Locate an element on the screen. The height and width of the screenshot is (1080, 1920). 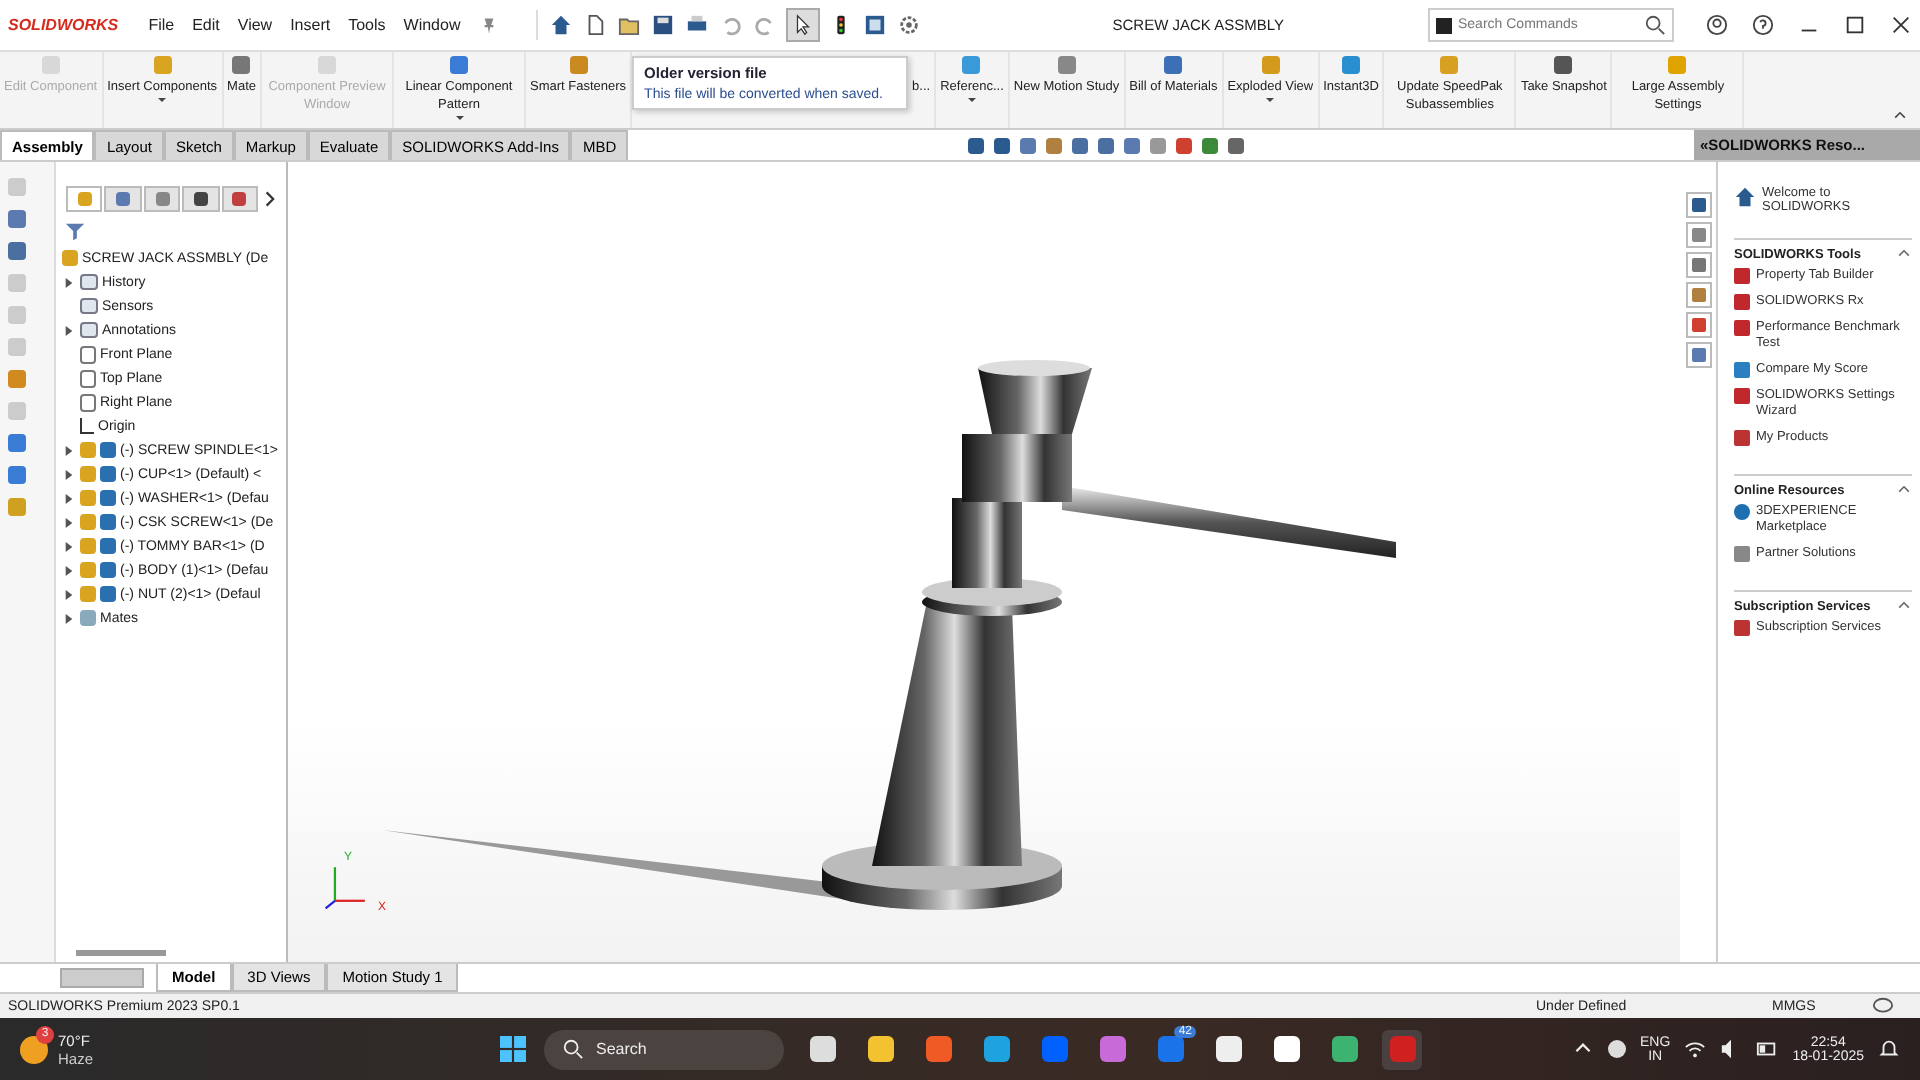
taskbar-search-field: Search is located at coordinates (664, 1049).